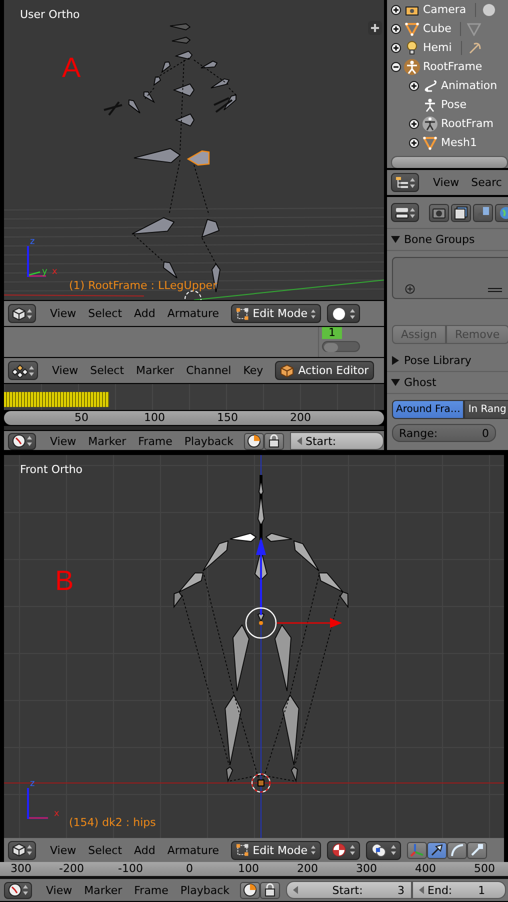 The height and width of the screenshot is (902, 508). Describe the element at coordinates (459, 890) in the screenshot. I see `end-field: End: 1` at that location.